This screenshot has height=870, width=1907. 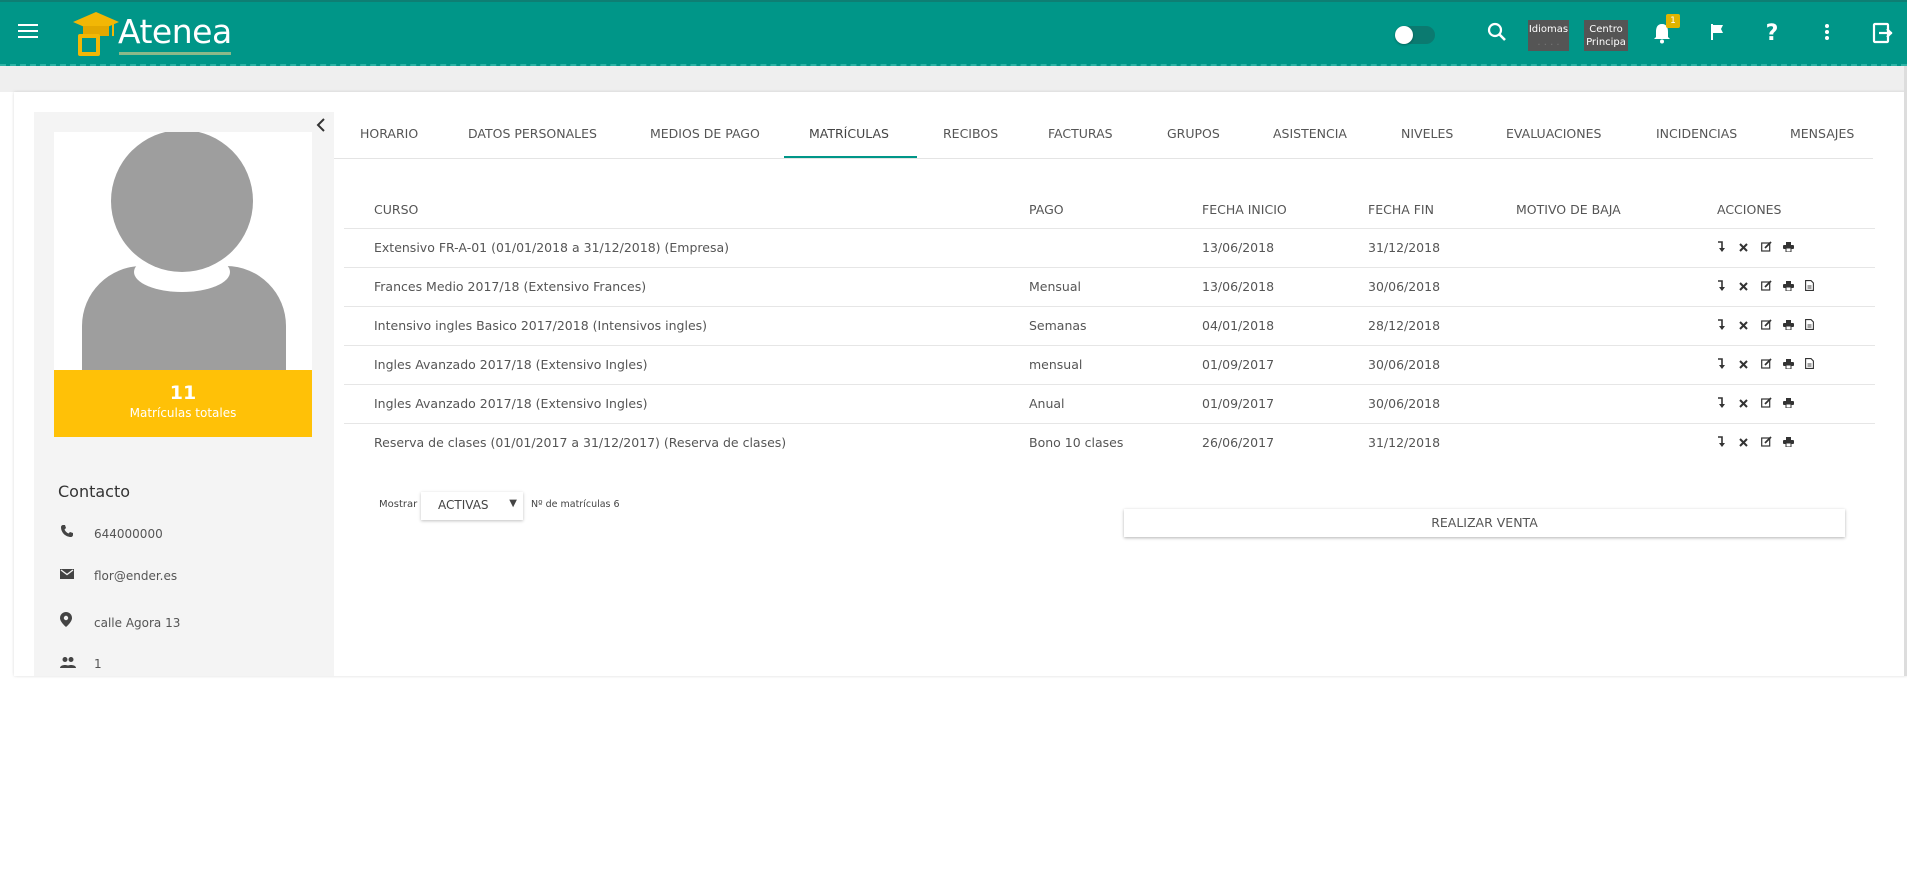 I want to click on tab-medios-de-pago: MEDIOS DE PAGO, so click(x=705, y=133).